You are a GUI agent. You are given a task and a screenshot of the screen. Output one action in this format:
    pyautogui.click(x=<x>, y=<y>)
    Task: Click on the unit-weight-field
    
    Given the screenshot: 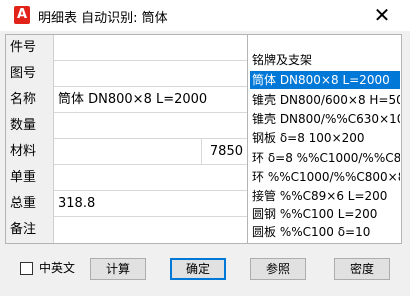 What is the action you would take?
    pyautogui.click(x=150, y=178)
    